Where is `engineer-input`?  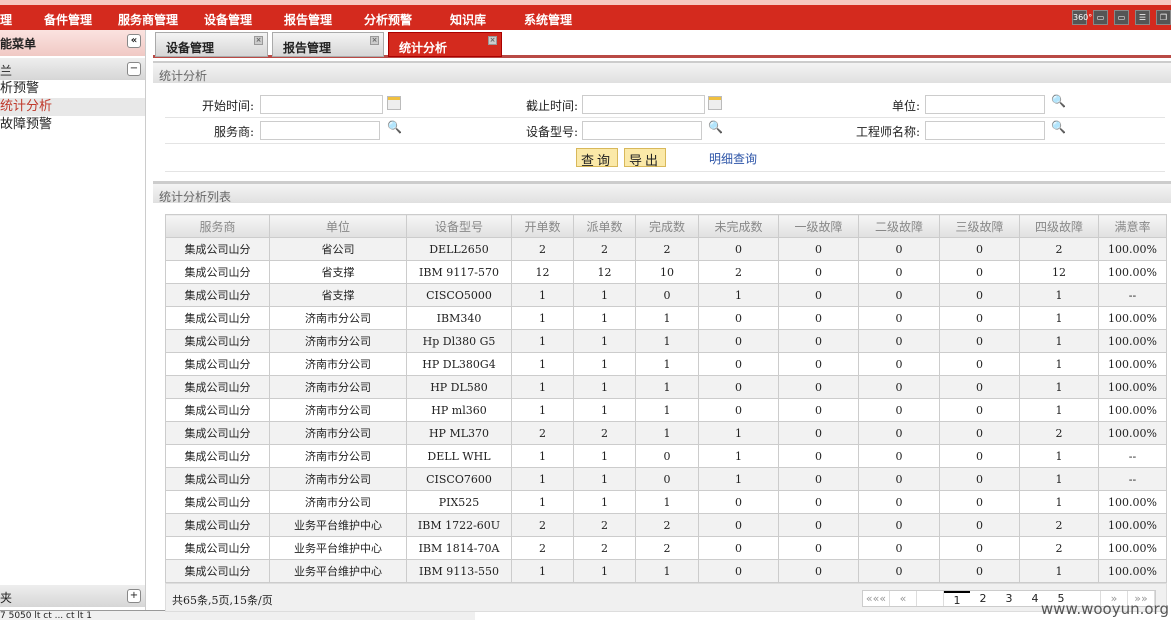
engineer-input is located at coordinates (985, 130).